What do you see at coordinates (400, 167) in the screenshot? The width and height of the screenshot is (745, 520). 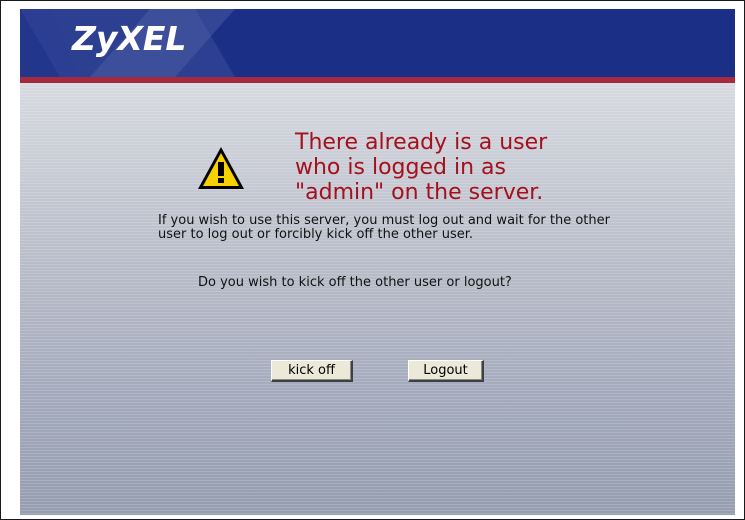 I see `headline-line: who is logged in as` at bounding box center [400, 167].